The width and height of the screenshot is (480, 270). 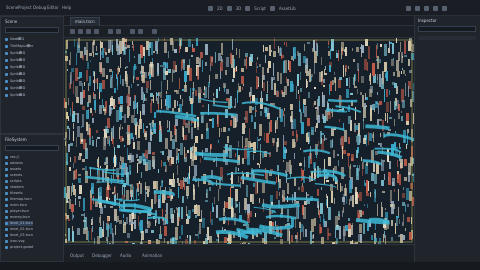 What do you see at coordinates (17, 211) in the screenshot?
I see `file-item: player.tscn` at bounding box center [17, 211].